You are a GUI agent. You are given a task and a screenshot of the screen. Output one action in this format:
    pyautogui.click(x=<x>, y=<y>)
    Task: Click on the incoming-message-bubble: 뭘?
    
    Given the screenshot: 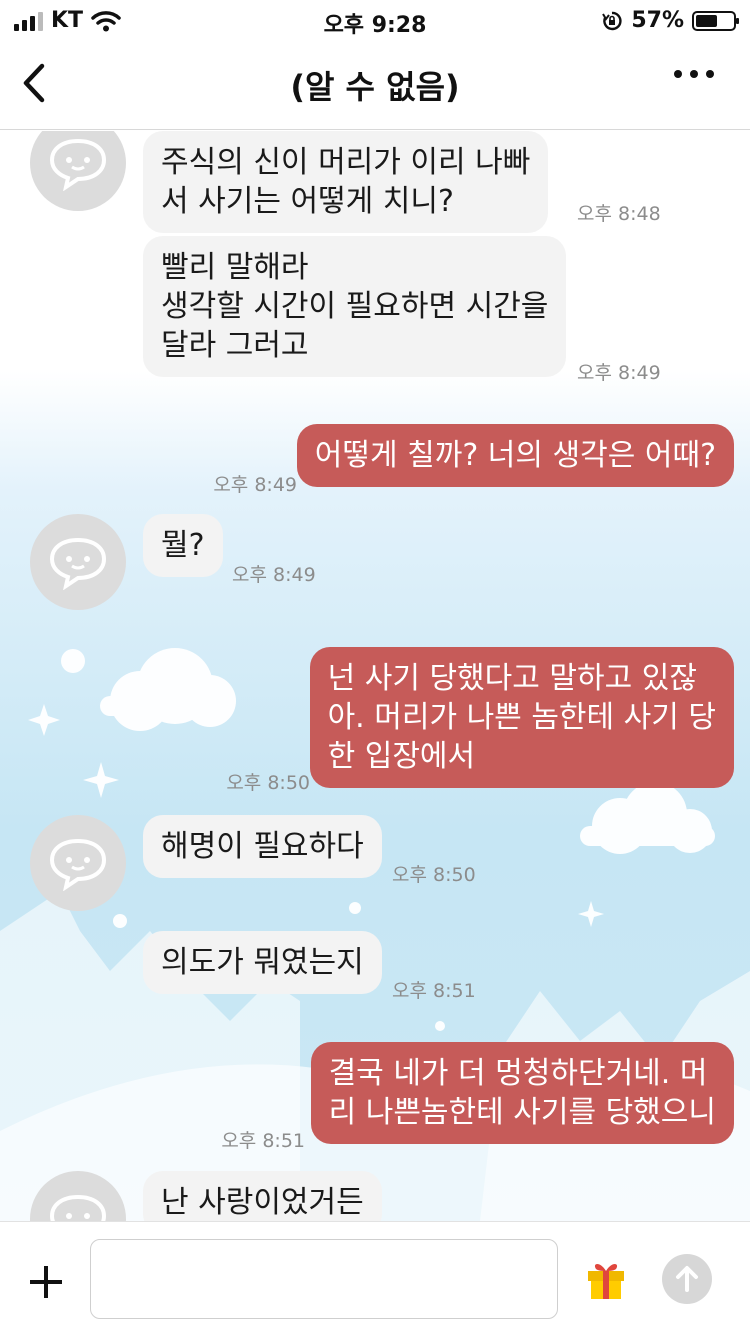 What is the action you would take?
    pyautogui.click(x=183, y=545)
    